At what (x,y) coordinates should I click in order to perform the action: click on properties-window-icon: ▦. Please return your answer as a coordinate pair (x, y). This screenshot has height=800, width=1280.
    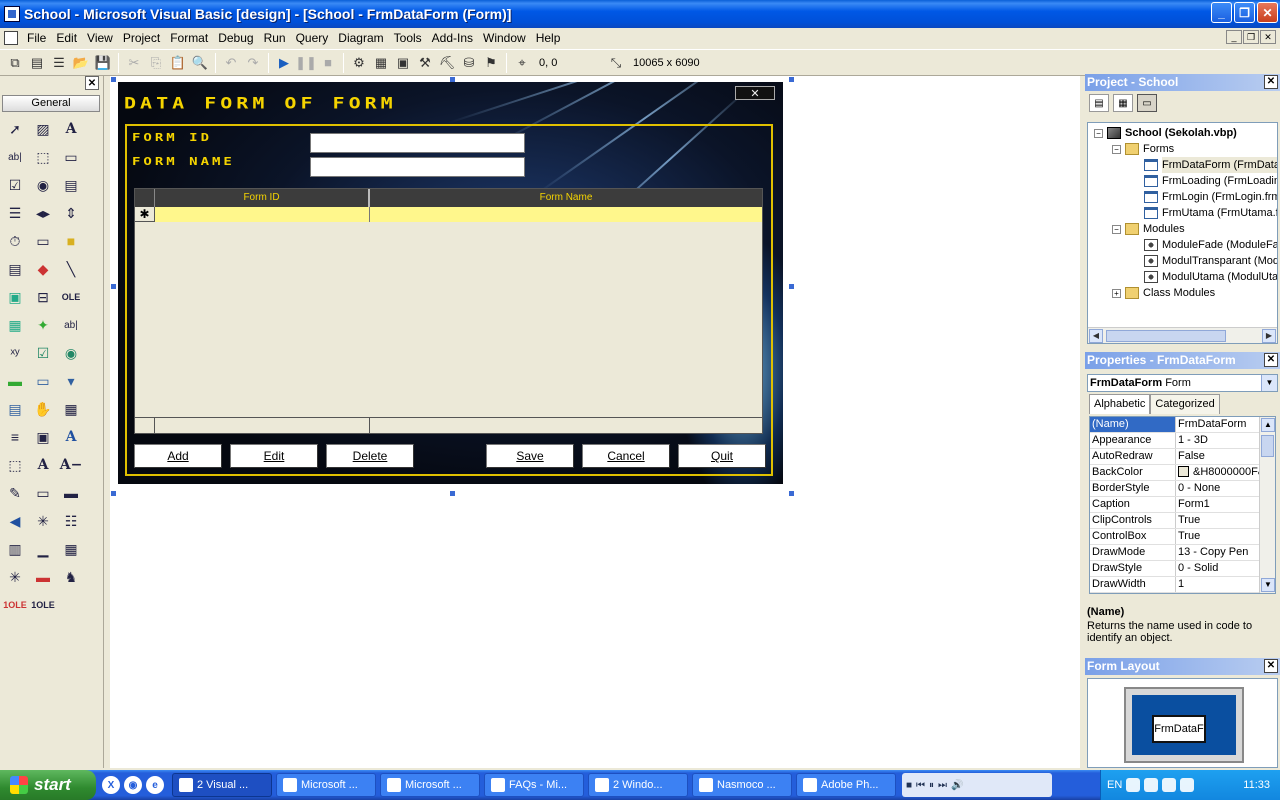
    Looking at the image, I should click on (381, 63).